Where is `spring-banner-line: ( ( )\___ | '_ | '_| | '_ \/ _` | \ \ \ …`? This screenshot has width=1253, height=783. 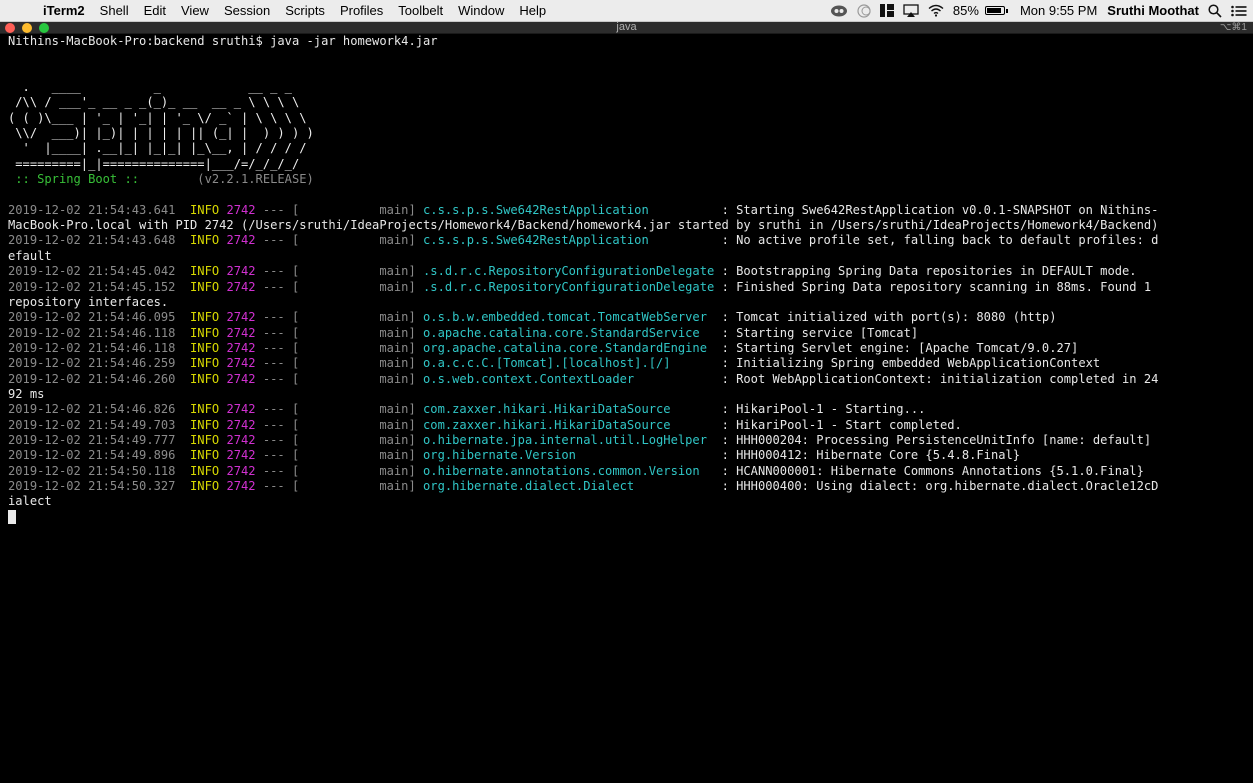
spring-banner-line: ( ( )\___ | '_ | '_| | '_ \/ _` | \ \ \ … is located at coordinates (630, 118).